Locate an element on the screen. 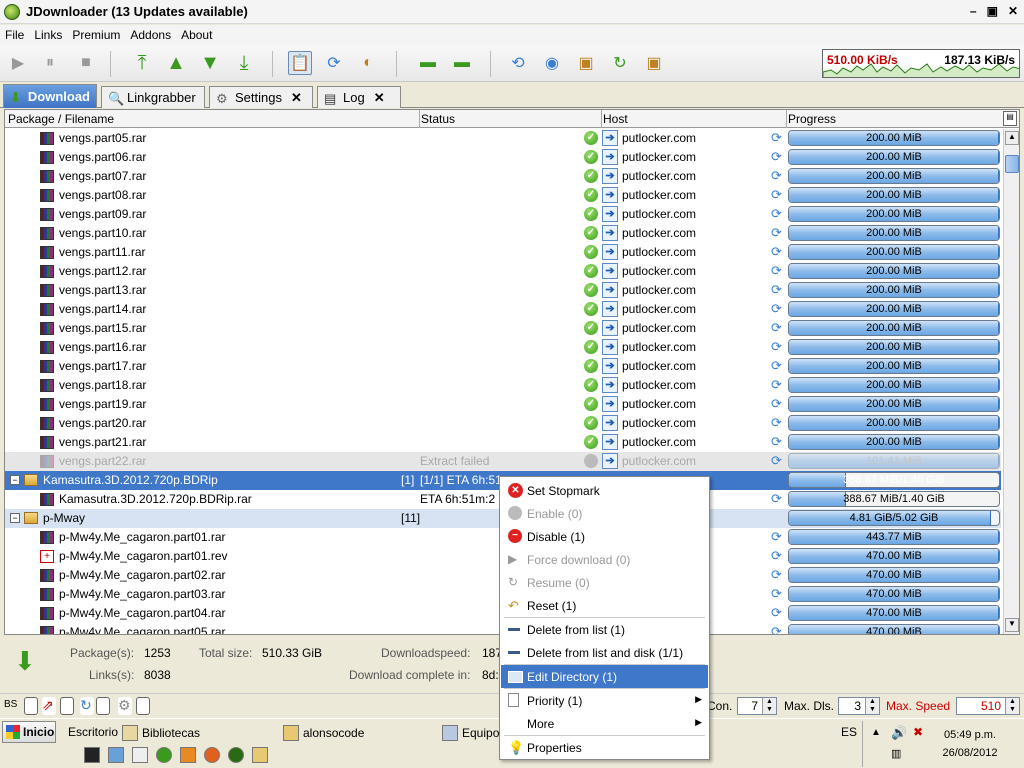  menu-item-disable-1: − Disable (1) is located at coordinates (604, 536).